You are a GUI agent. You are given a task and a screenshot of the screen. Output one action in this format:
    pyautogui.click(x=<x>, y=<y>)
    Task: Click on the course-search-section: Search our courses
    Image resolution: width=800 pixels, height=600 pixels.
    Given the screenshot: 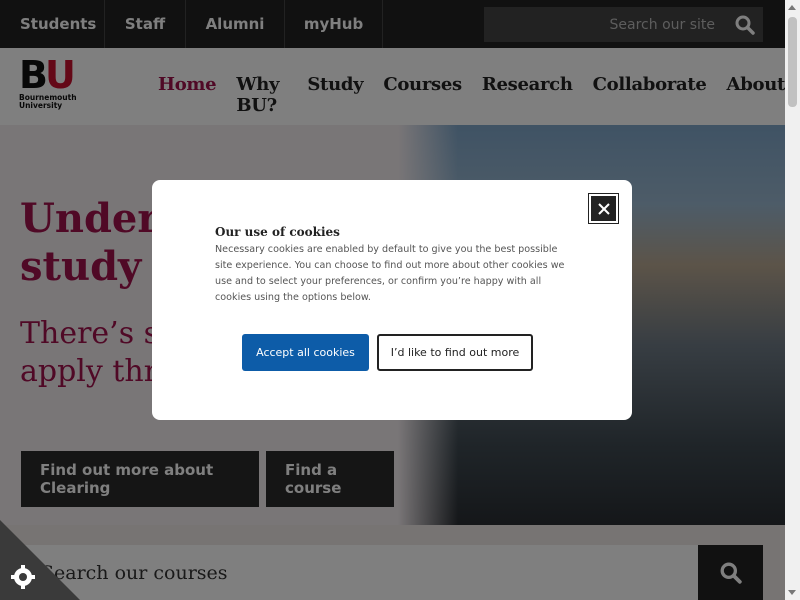 What is the action you would take?
    pyautogui.click(x=392, y=562)
    